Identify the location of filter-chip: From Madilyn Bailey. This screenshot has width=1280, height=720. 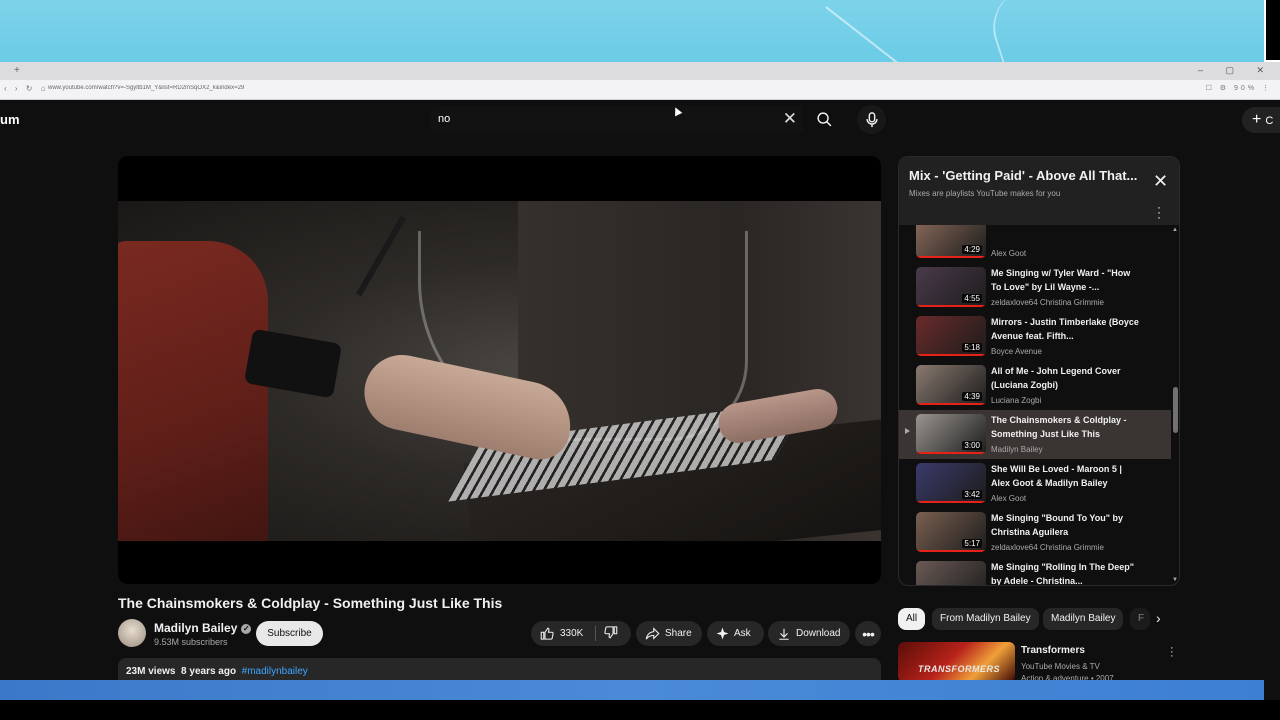
(985, 619).